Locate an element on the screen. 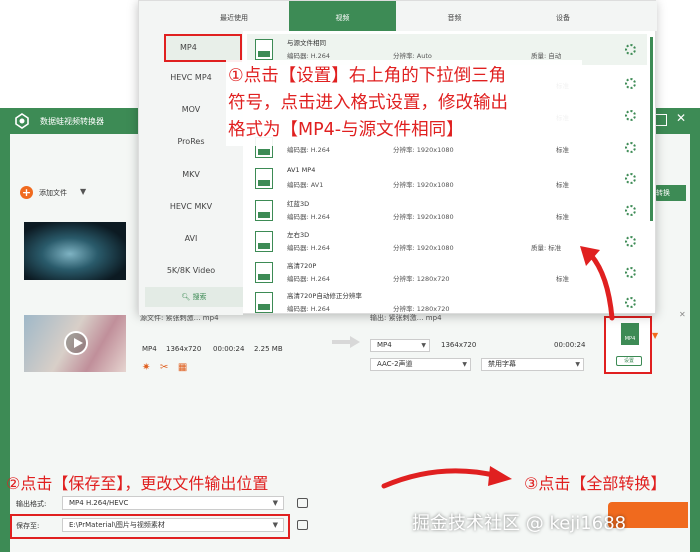 This screenshot has width=700, height=552. plus-icon: + is located at coordinates (26, 192).